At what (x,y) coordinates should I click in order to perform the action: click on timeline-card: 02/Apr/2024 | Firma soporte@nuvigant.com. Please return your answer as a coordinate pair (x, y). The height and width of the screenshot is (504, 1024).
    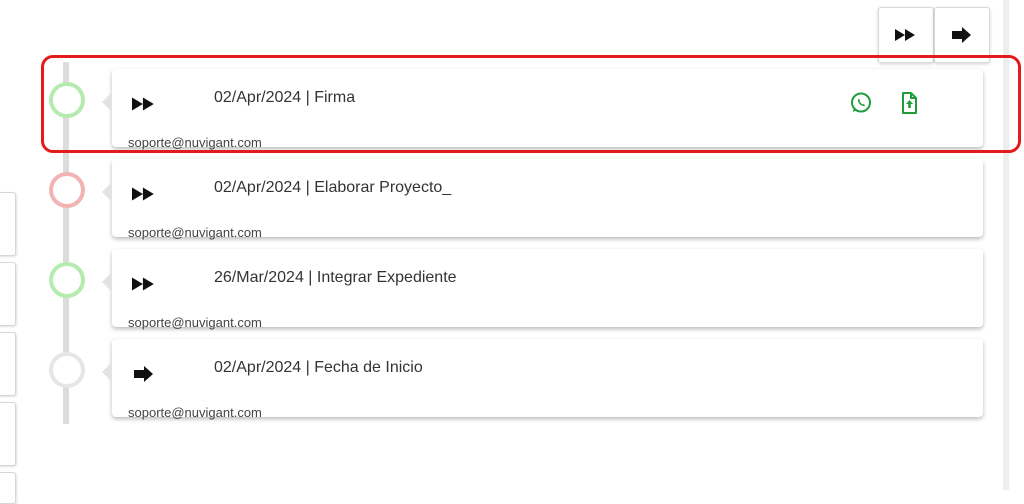
    Looking at the image, I should click on (542, 109).